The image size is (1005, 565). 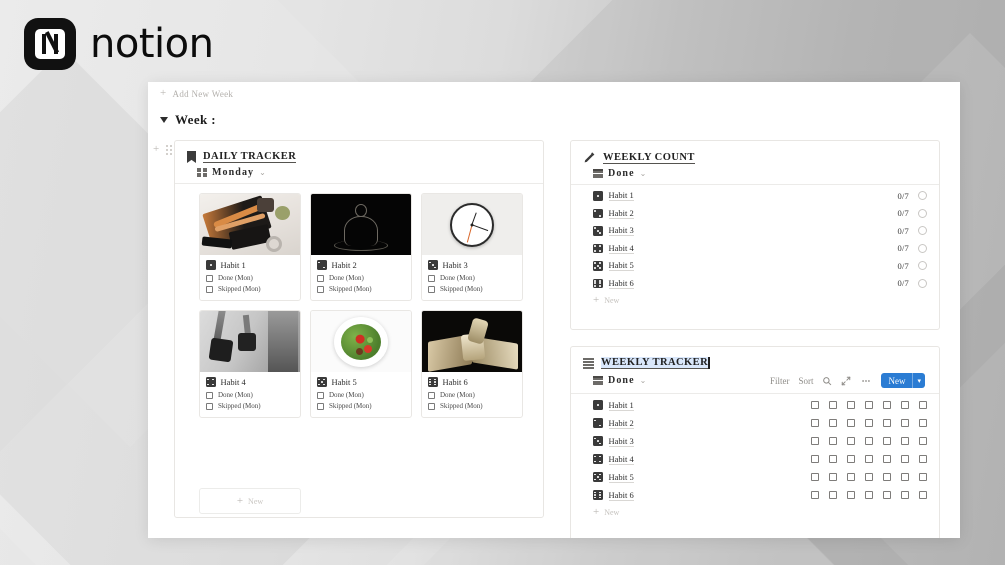 I want to click on habit-card: Habit 1 Done (Mon) Skipped (Mon), so click(x=250, y=247).